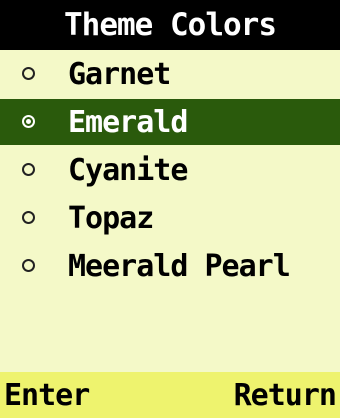  What do you see at coordinates (119, 74) in the screenshot?
I see `theme-option-label: Garnet` at bounding box center [119, 74].